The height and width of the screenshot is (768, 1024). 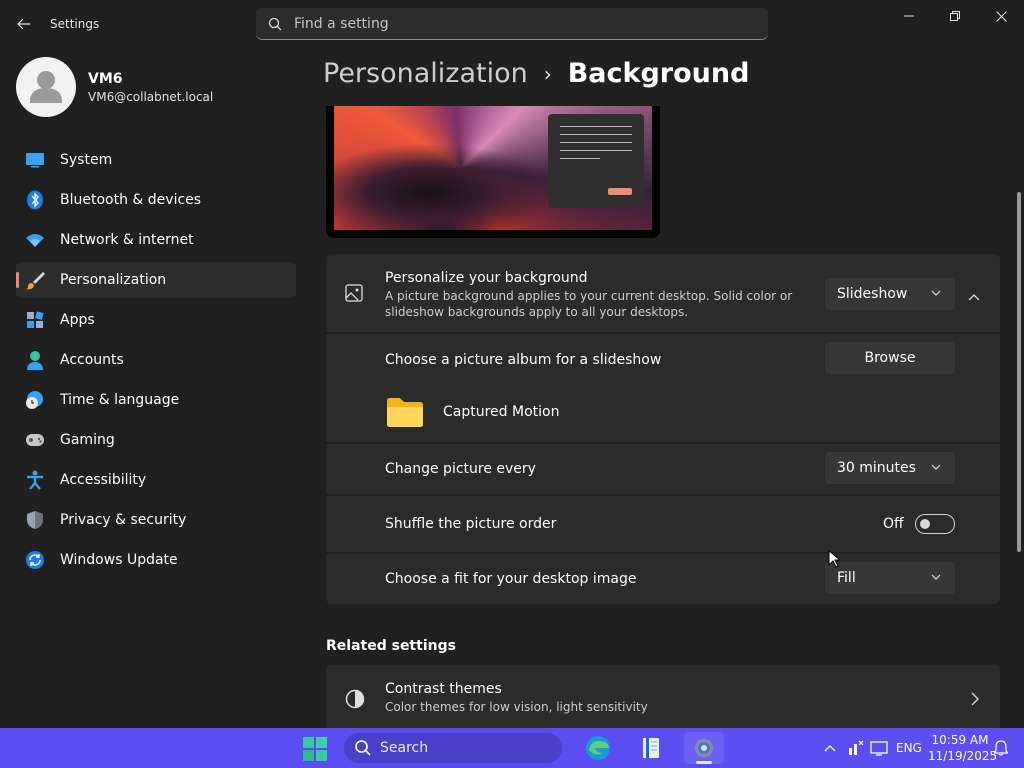 I want to click on sidebar-item-gaming: Gaming, so click(x=156, y=440).